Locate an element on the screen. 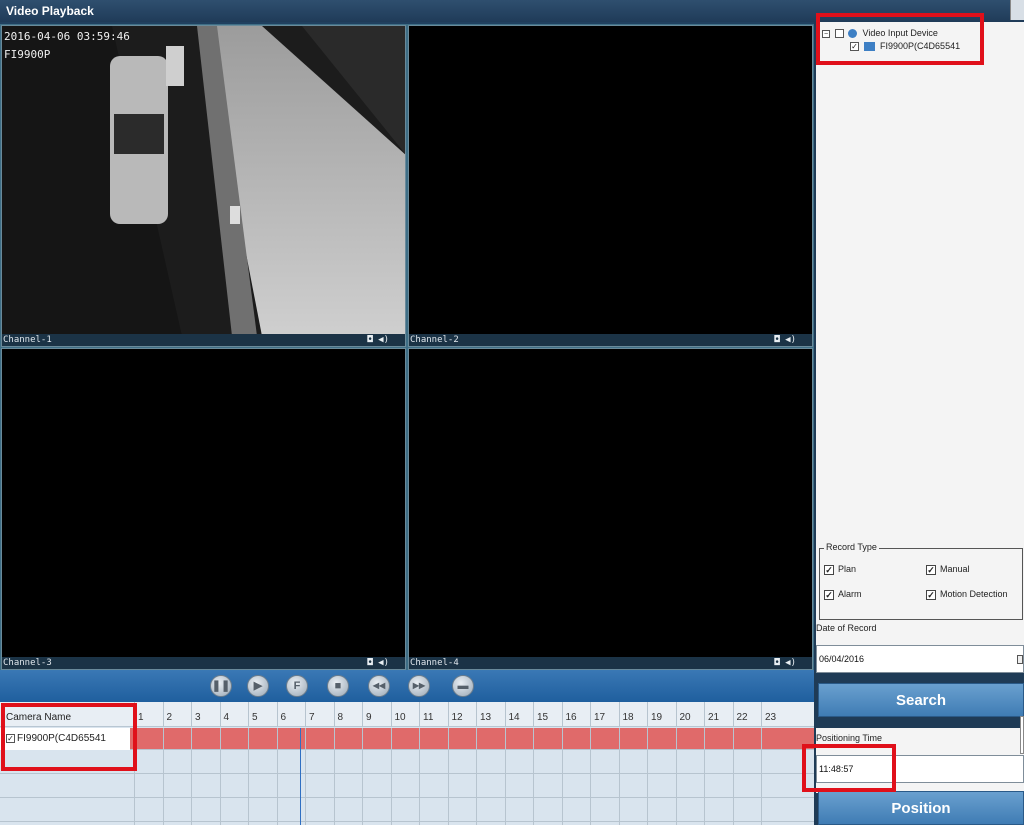 This screenshot has height=825, width=1024. stop-button: ■ is located at coordinates (338, 686).